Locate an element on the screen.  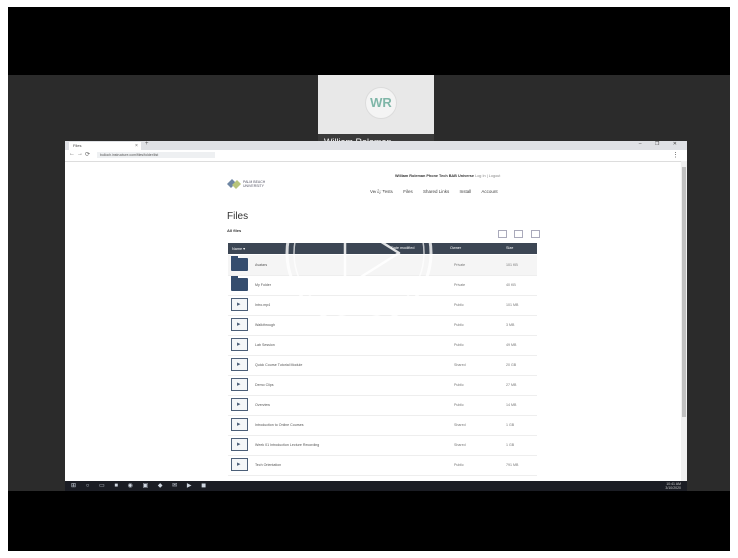
letterbox-bottom is located at coordinates (369, 521).